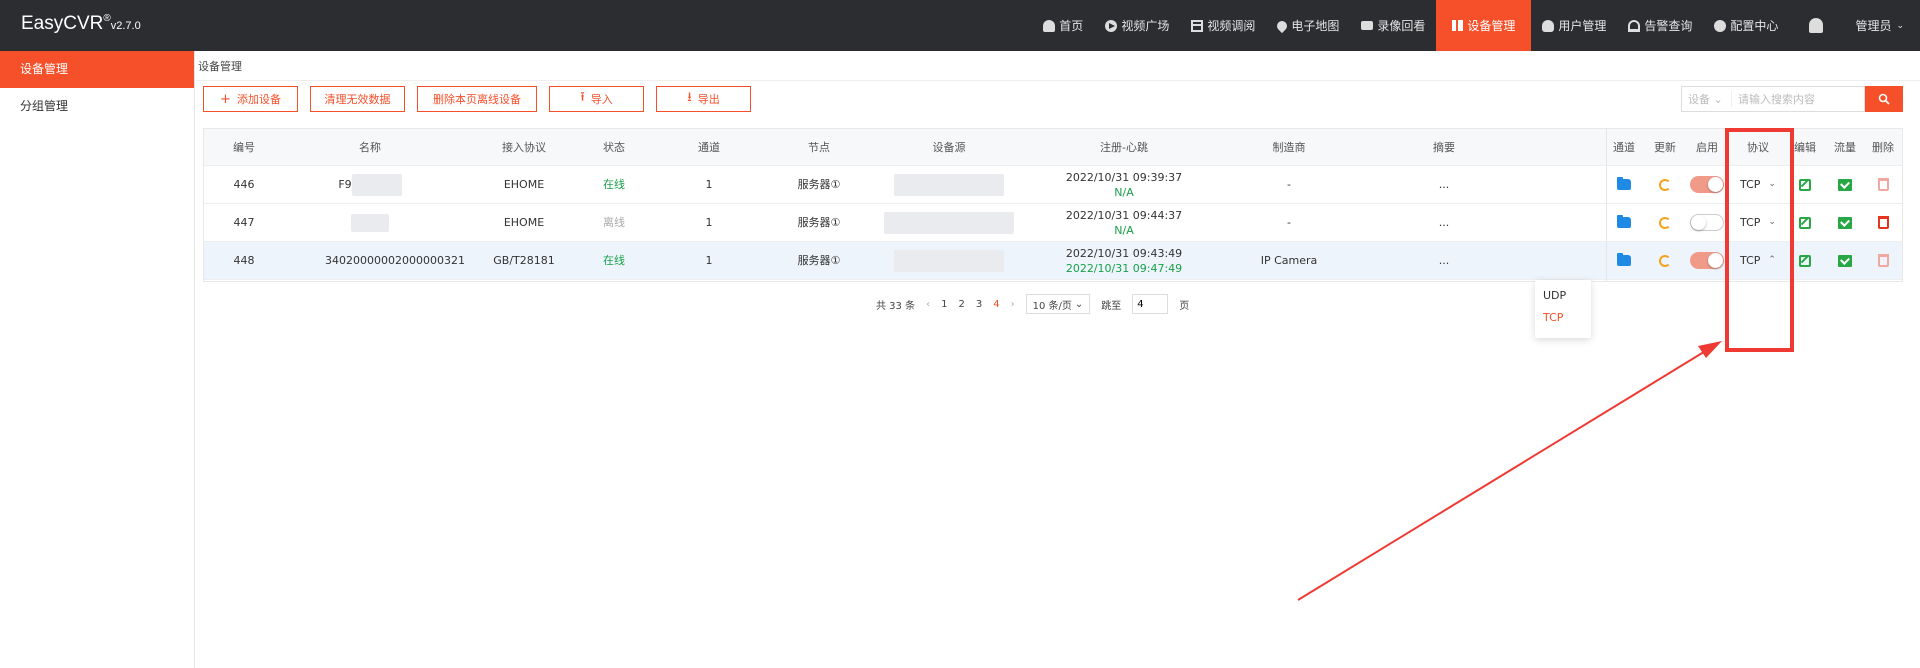 The width and height of the screenshot is (1920, 668). Describe the element at coordinates (1805, 260) in the screenshot. I see `edit-icon` at that location.